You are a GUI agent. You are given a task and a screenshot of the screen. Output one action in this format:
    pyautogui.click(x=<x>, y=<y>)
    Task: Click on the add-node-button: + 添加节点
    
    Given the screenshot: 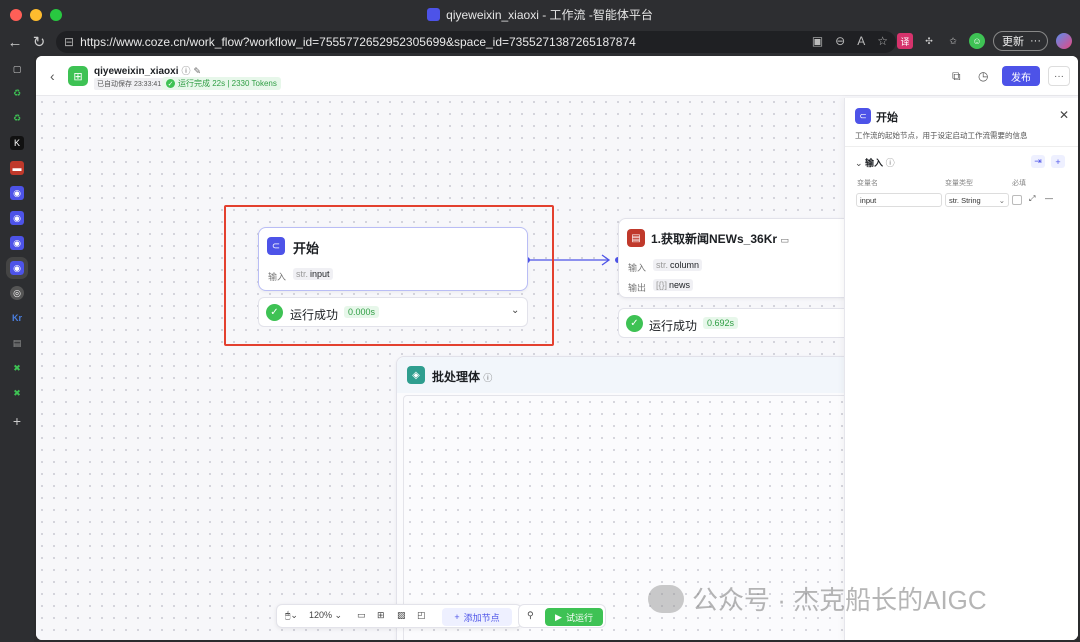 What is the action you would take?
    pyautogui.click(x=477, y=617)
    